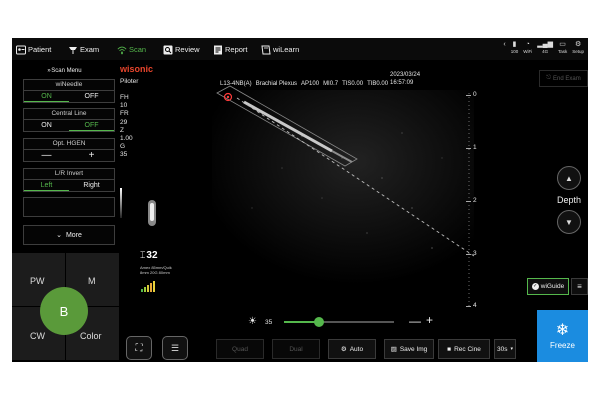 The height and width of the screenshot is (400, 600). I want to click on wiguide-button: ✓ wiGuide, so click(548, 286).